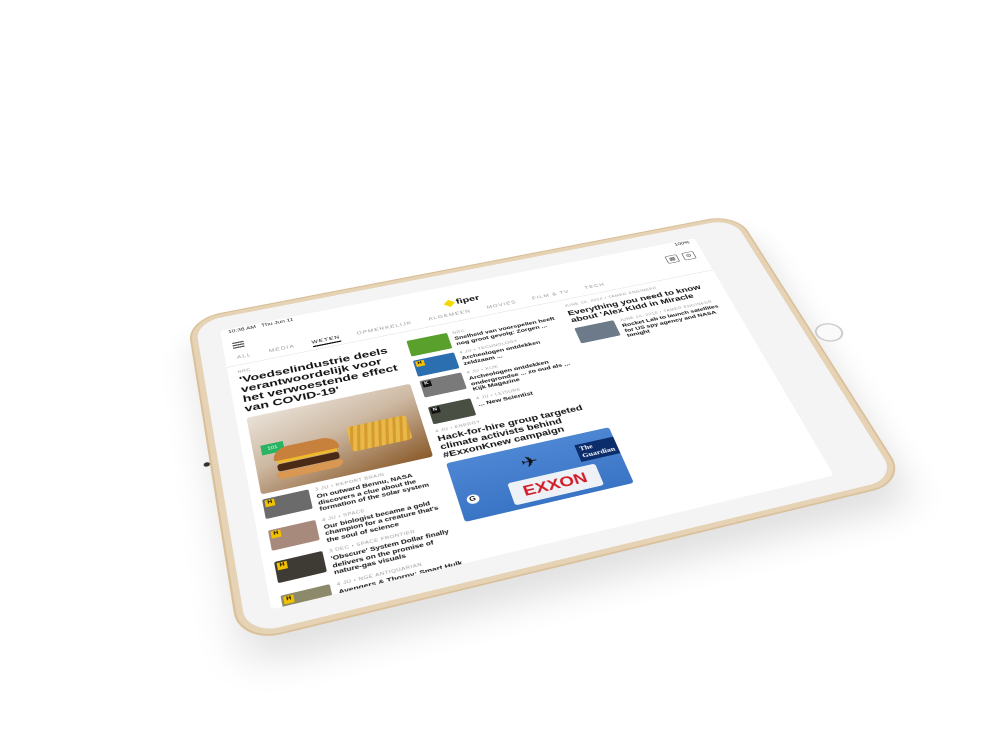 The width and height of the screenshot is (1000, 731). What do you see at coordinates (238, 345) in the screenshot?
I see `hamburger-menu-icon` at bounding box center [238, 345].